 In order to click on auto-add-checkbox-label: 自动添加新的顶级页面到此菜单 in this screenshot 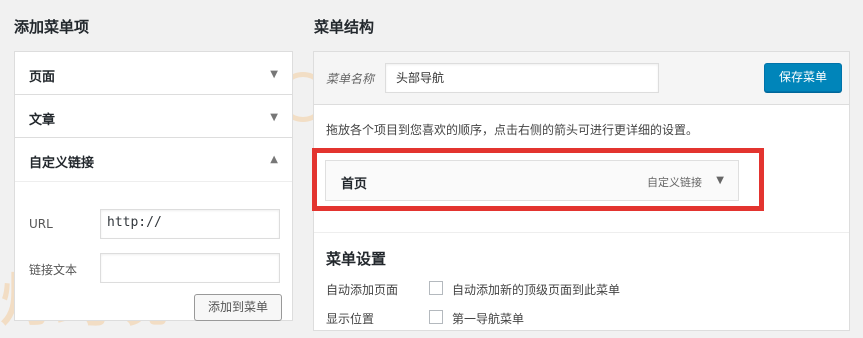, I will do `click(536, 289)`.